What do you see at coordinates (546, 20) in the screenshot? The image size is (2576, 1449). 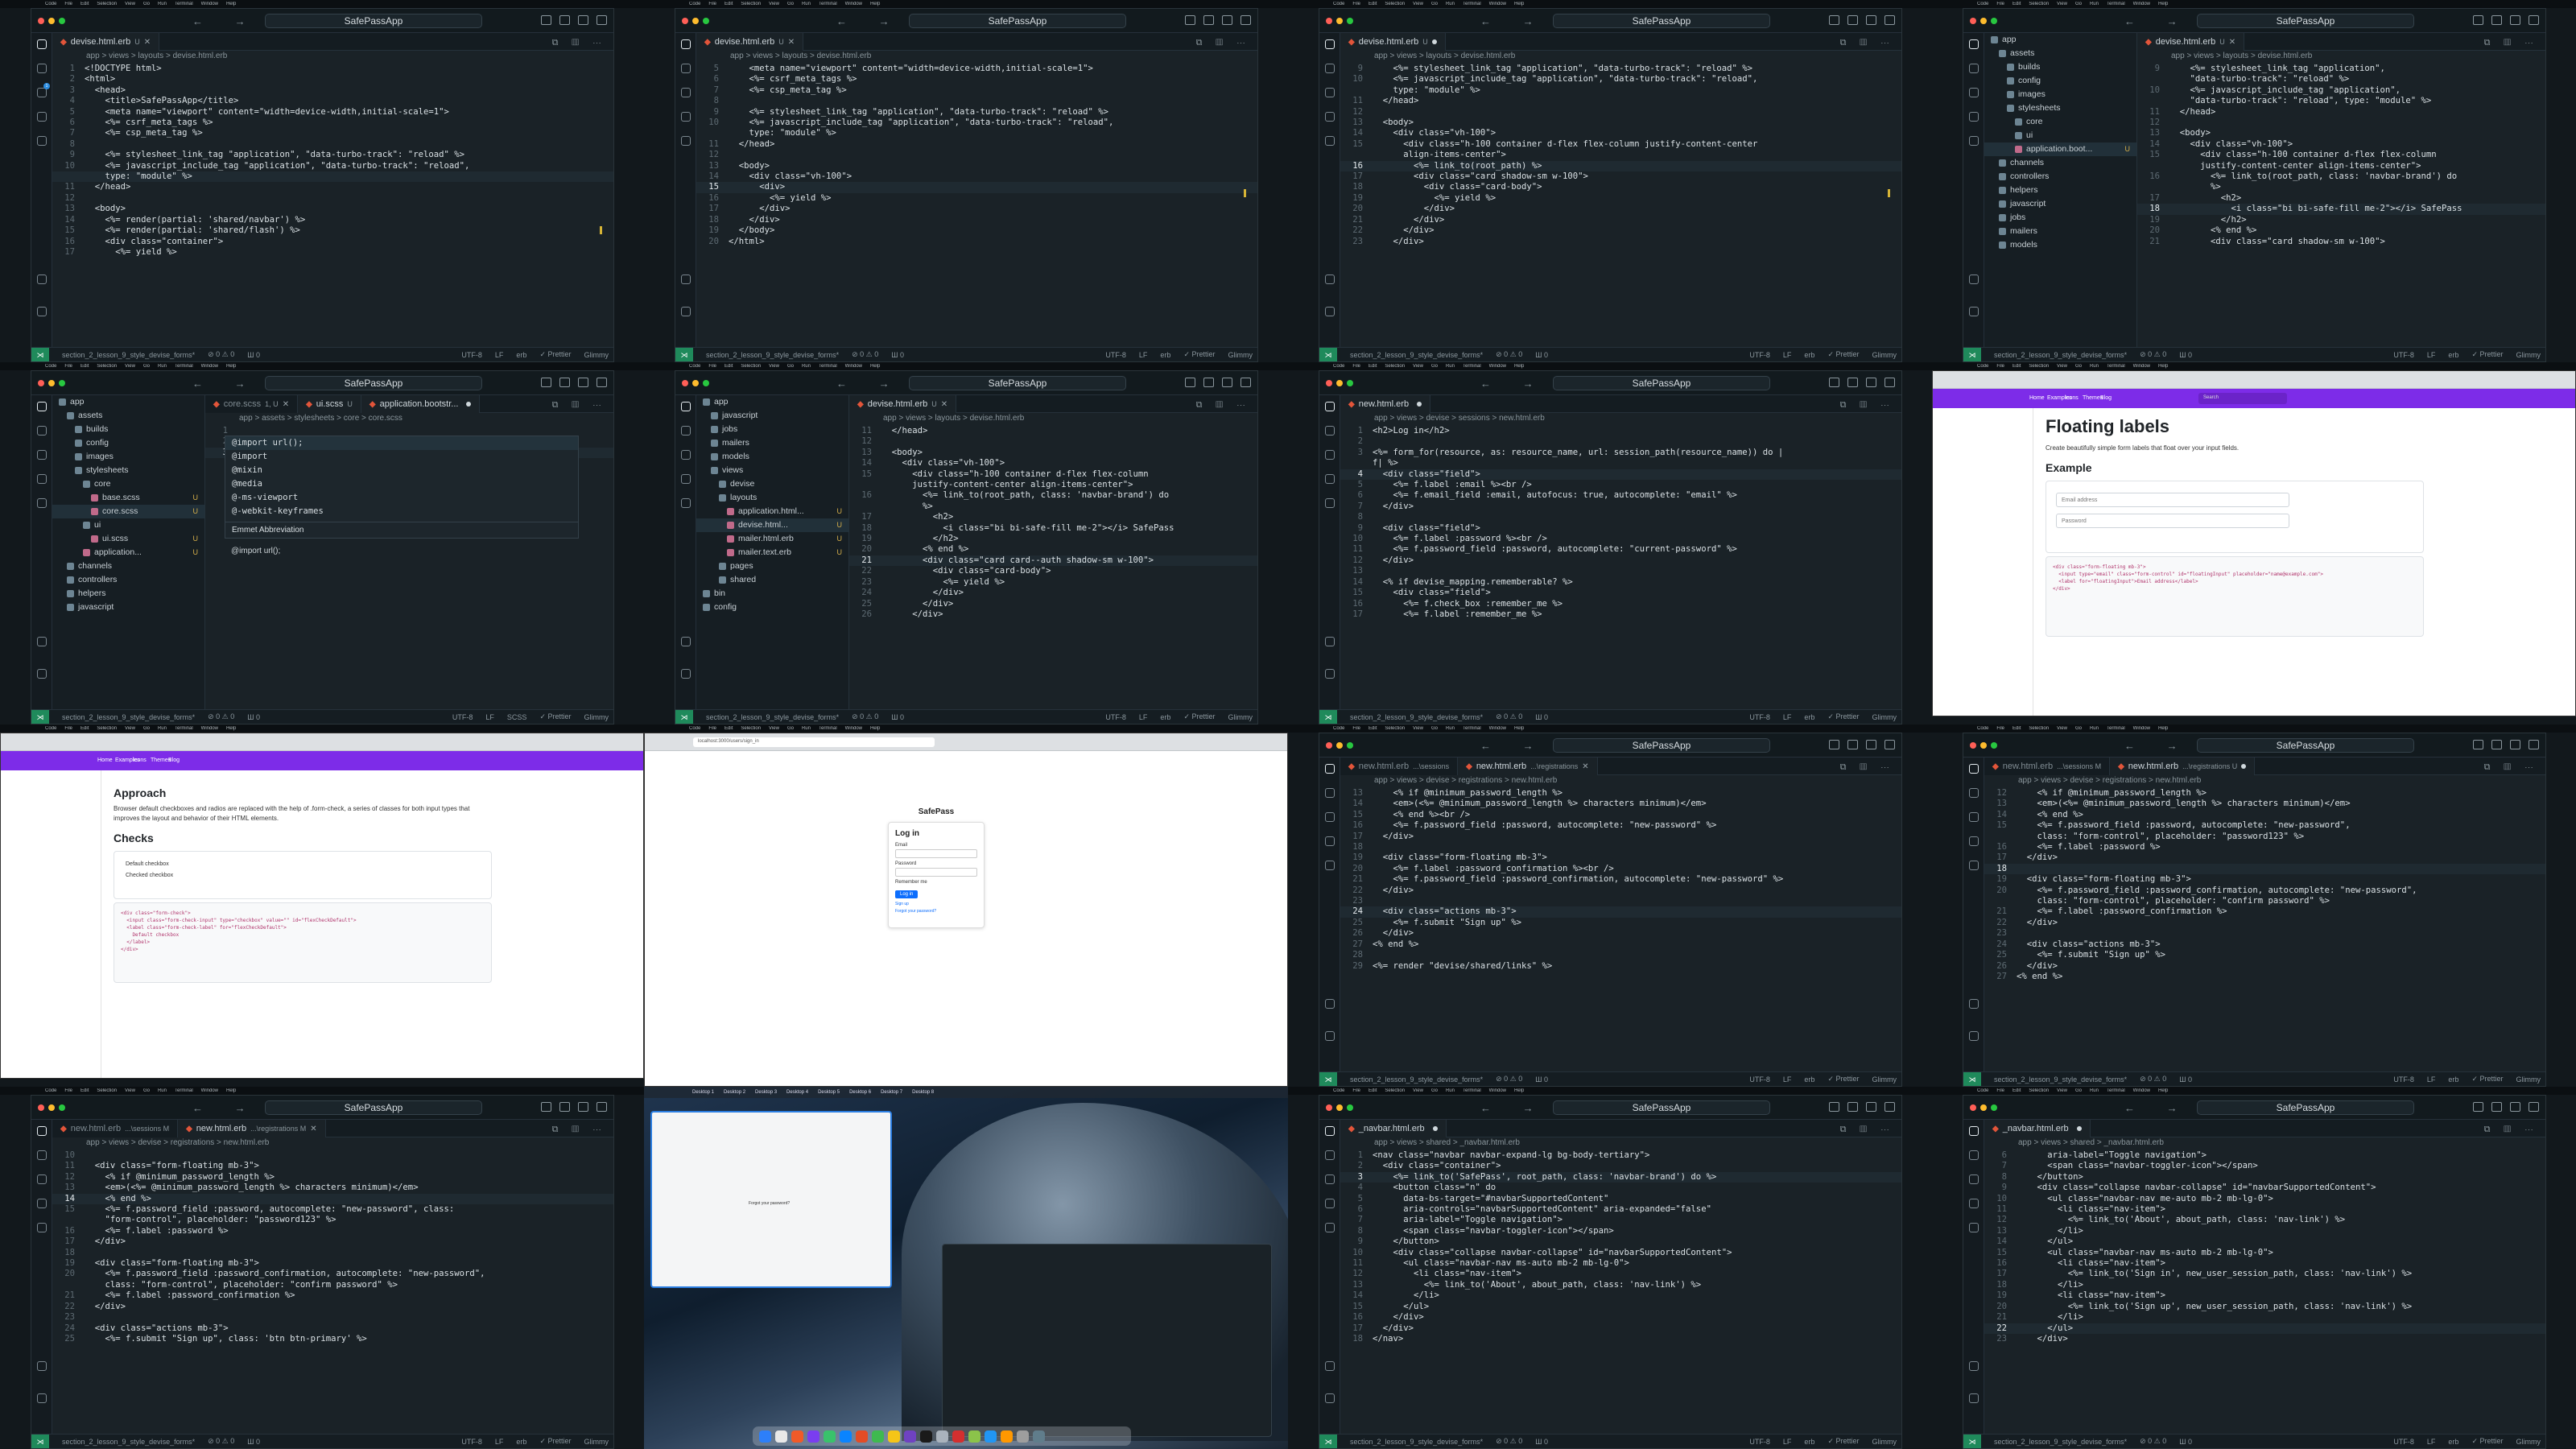 I see `toggle-sidebar-icon` at bounding box center [546, 20].